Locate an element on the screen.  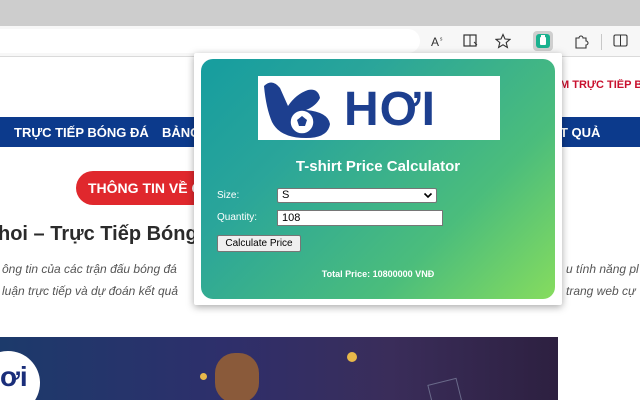
favorite-star-icon is located at coordinates (503, 41).